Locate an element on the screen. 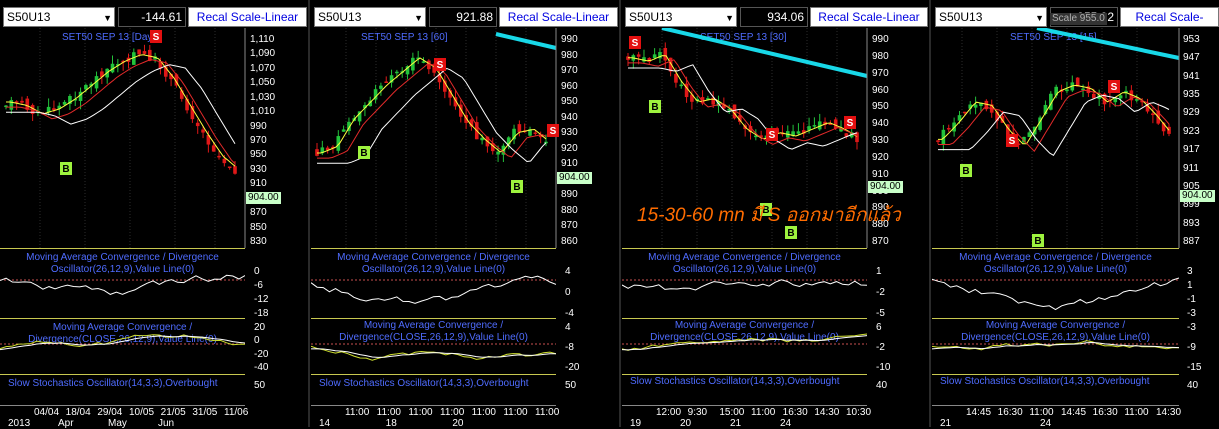 The image size is (1219, 429). macd-line is located at coordinates (744, 342).